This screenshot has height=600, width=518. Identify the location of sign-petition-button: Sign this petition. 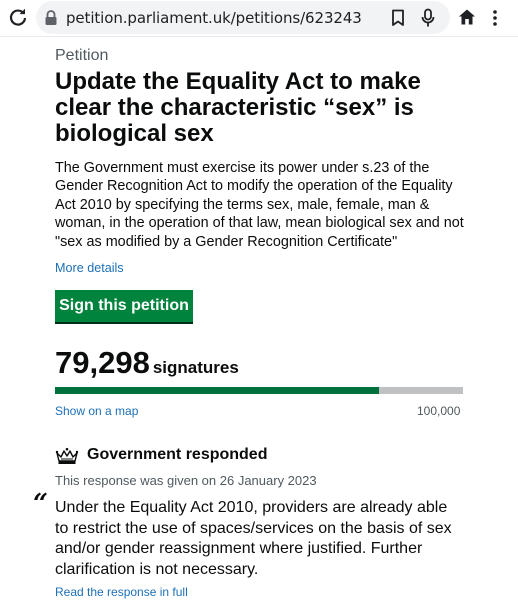
(124, 307).